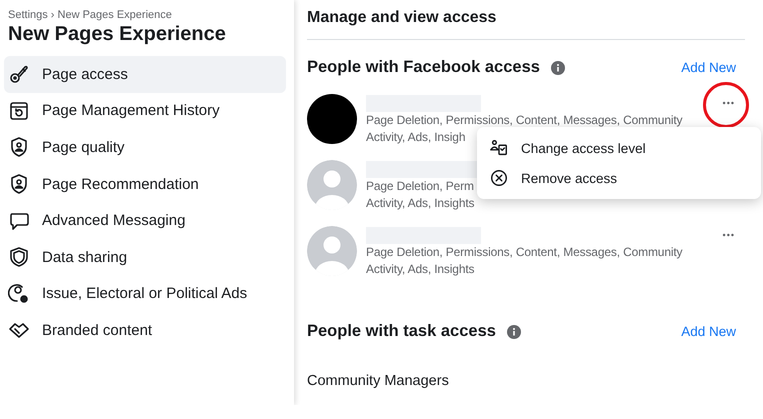 This screenshot has height=419, width=763. What do you see at coordinates (145, 220) in the screenshot?
I see `sidebar-item: Advanced Messaging` at bounding box center [145, 220].